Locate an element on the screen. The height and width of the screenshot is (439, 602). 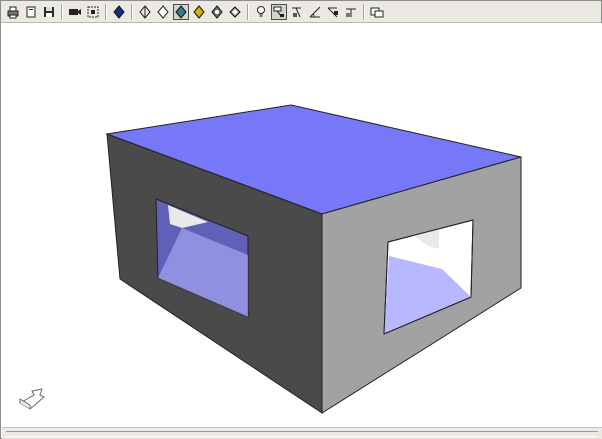
shaded-mode-icon is located at coordinates (119, 11).